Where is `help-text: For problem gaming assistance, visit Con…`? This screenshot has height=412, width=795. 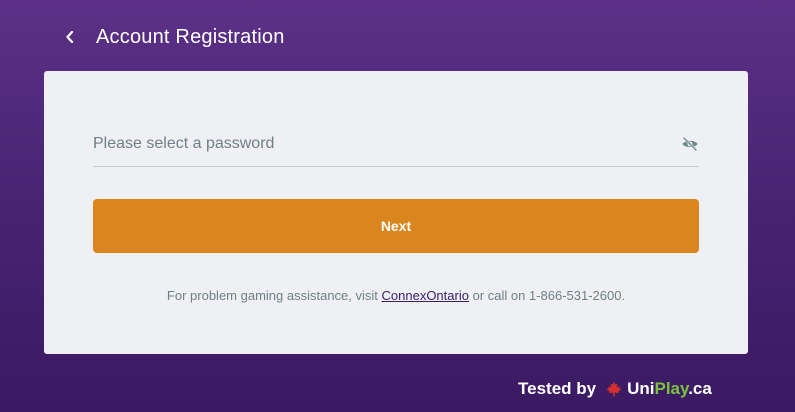
help-text: For problem gaming assistance, visit Con… is located at coordinates (396, 295).